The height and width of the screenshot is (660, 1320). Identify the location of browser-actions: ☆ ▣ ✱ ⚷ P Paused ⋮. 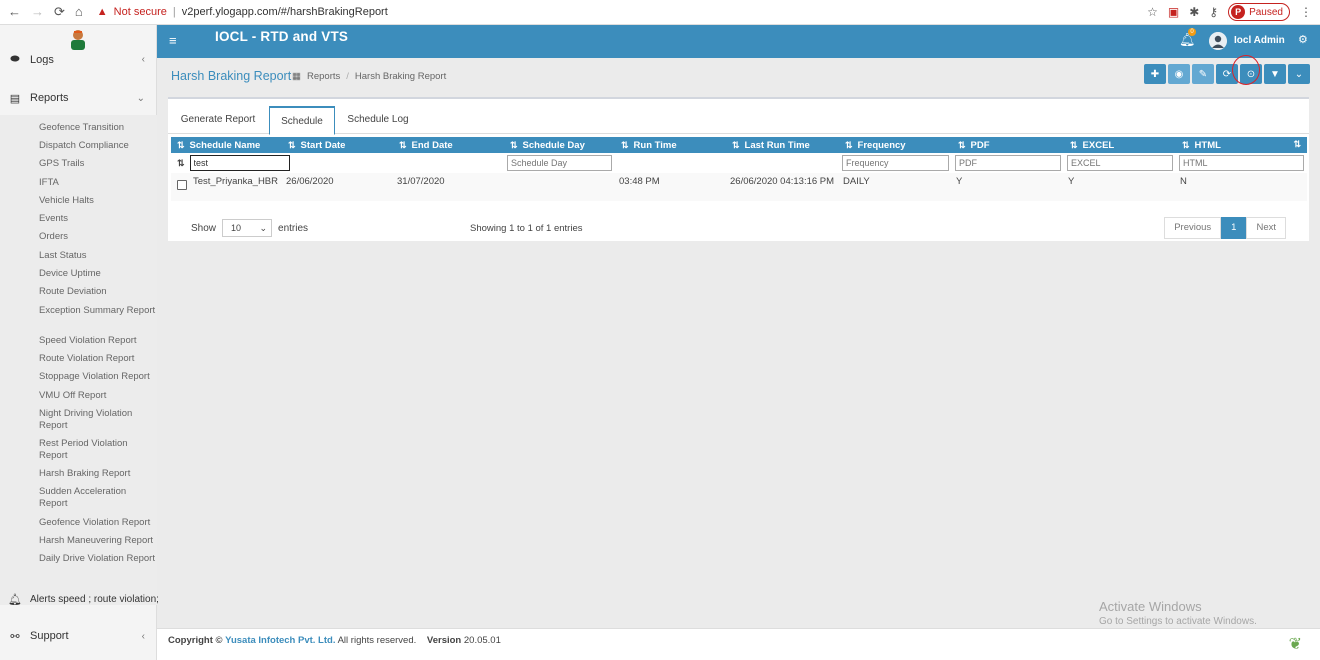
(1229, 12).